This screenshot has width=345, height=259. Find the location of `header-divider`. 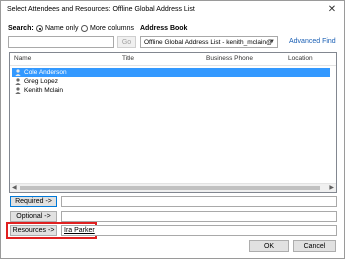

header-divider is located at coordinates (173, 65).